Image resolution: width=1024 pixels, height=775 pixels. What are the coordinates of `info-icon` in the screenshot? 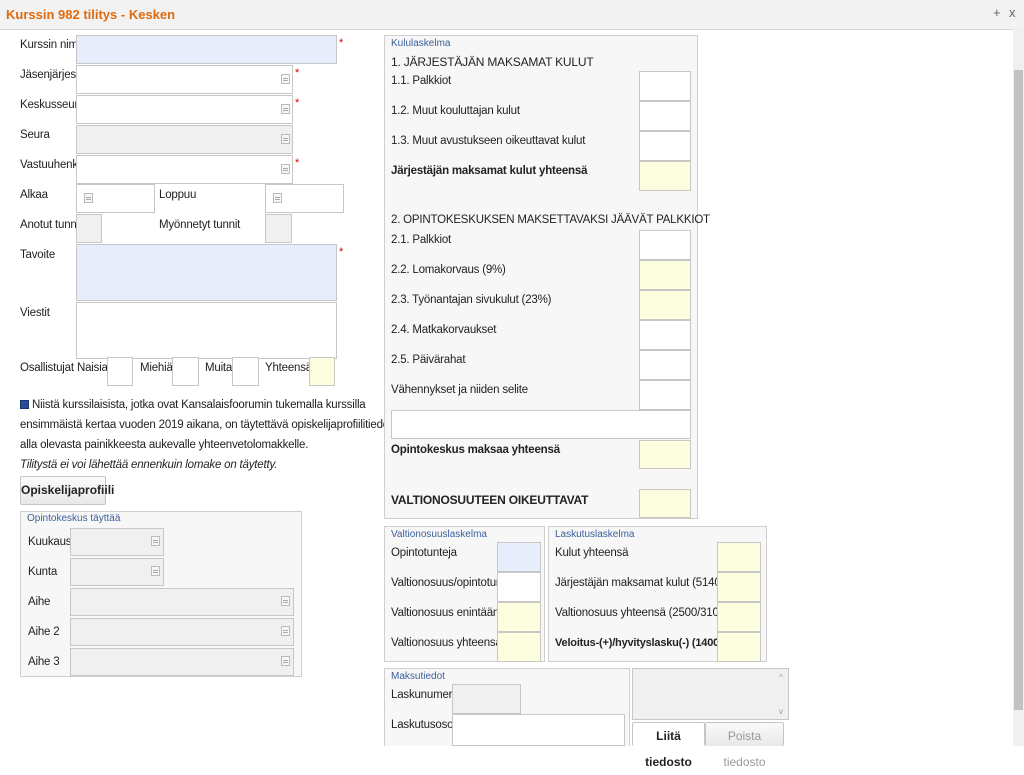 It's located at (24, 404).